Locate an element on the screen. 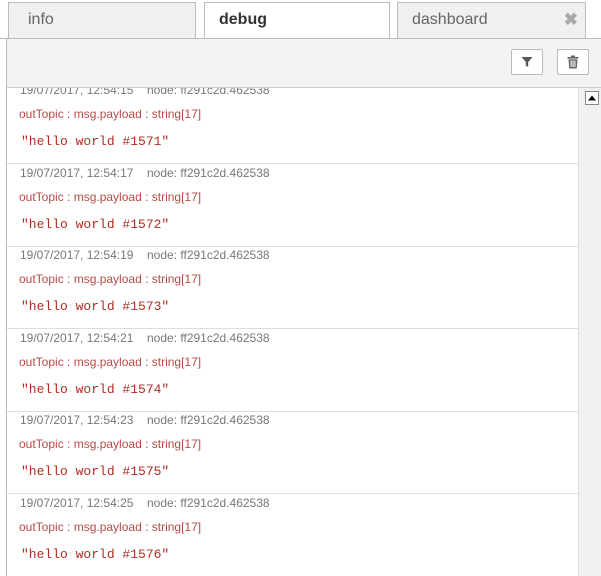  message-timestamp: 19/07/2017, 12:54:17 is located at coordinates (77, 173).